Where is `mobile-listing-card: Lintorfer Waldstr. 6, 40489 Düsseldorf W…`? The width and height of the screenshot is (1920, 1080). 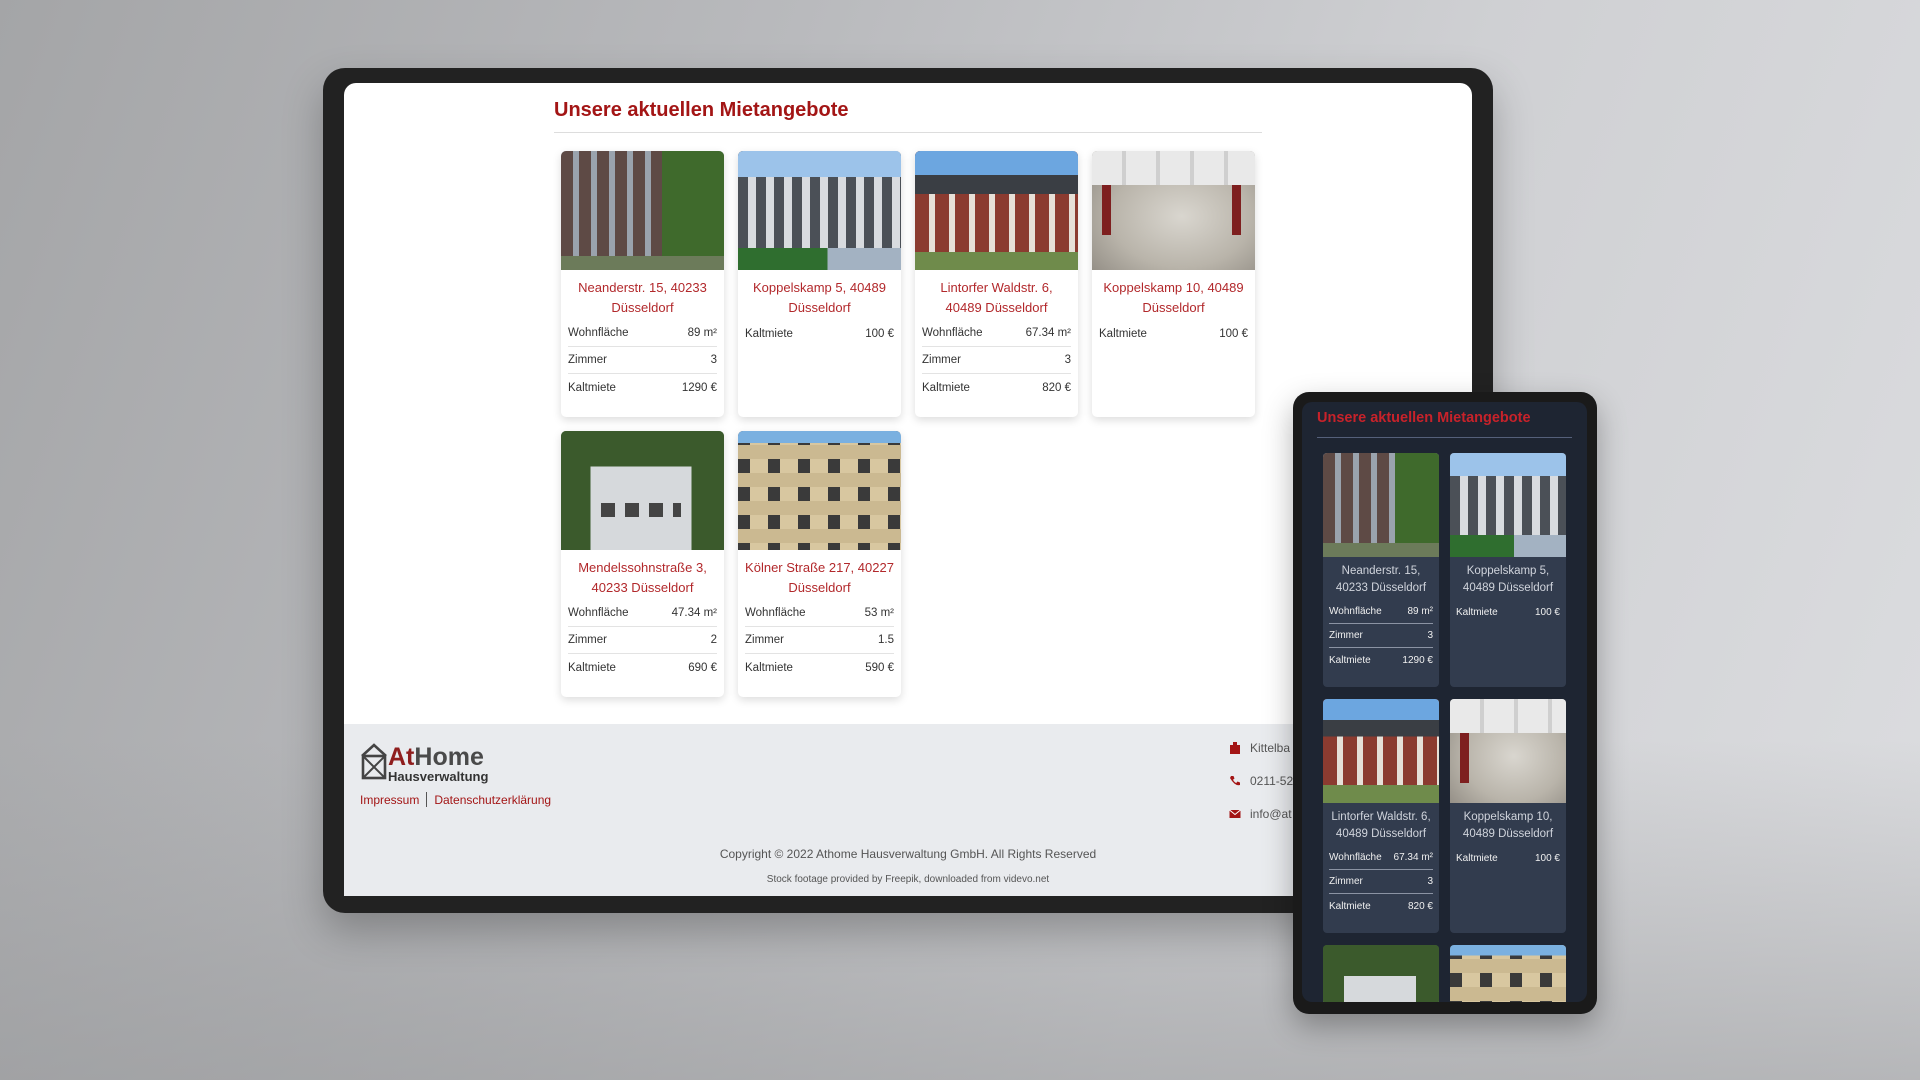
mobile-listing-card: Lintorfer Waldstr. 6, 40489 Düsseldorf W… is located at coordinates (1381, 816).